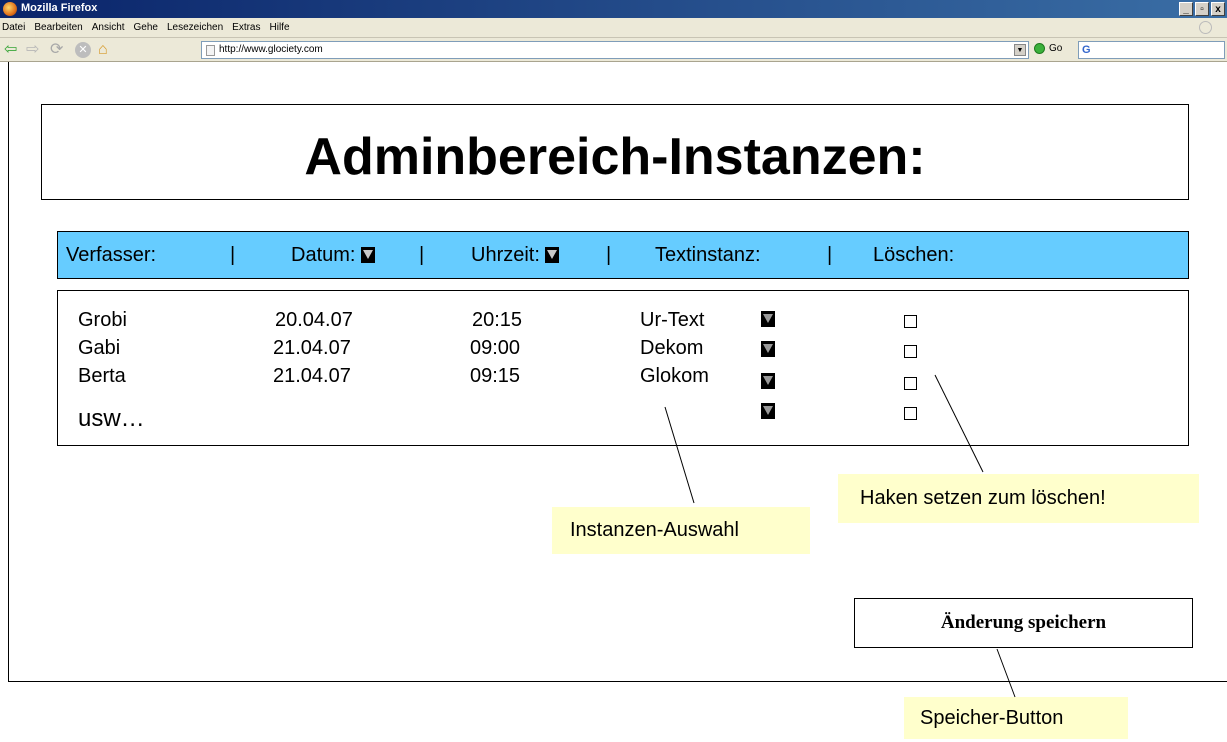  I want to click on restore-button: ▫, so click(1202, 9).